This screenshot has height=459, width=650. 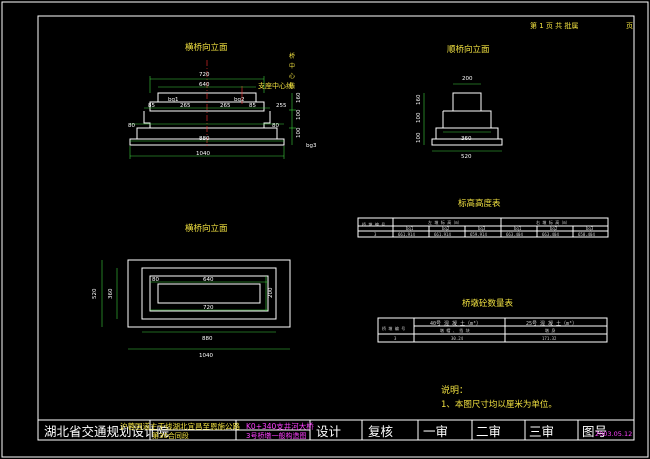 I want to click on view1-vert-1: 桥, so click(x=292, y=56).